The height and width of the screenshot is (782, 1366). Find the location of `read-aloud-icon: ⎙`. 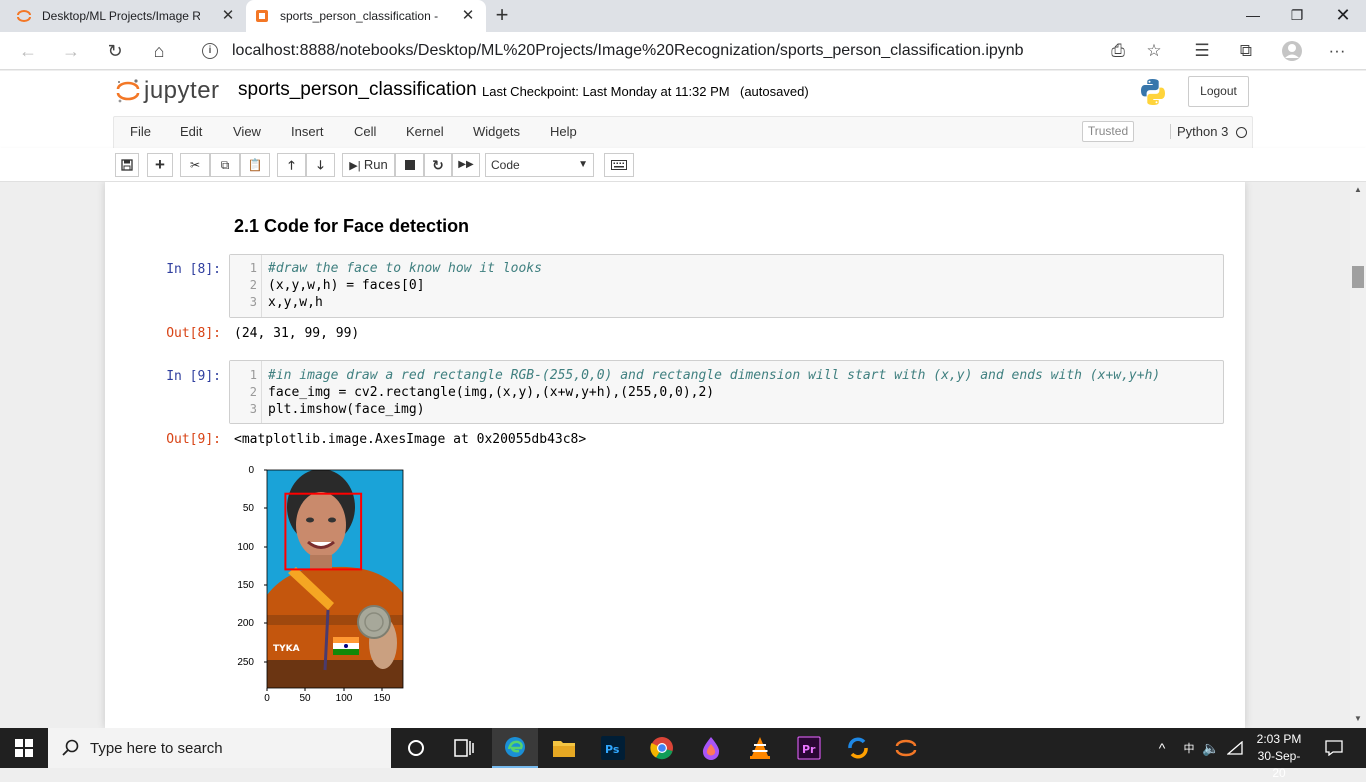

read-aloud-icon: ⎙ is located at coordinates (1118, 51).